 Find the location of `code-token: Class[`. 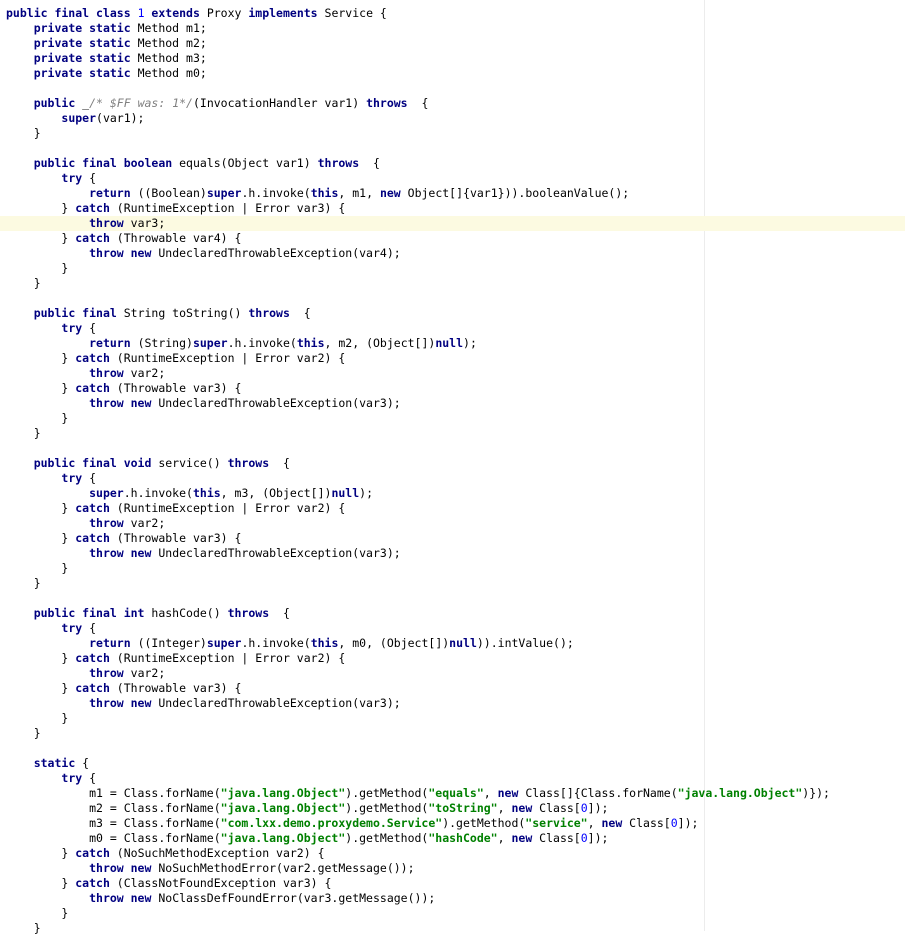

code-token: Class[ is located at coordinates (650, 823).